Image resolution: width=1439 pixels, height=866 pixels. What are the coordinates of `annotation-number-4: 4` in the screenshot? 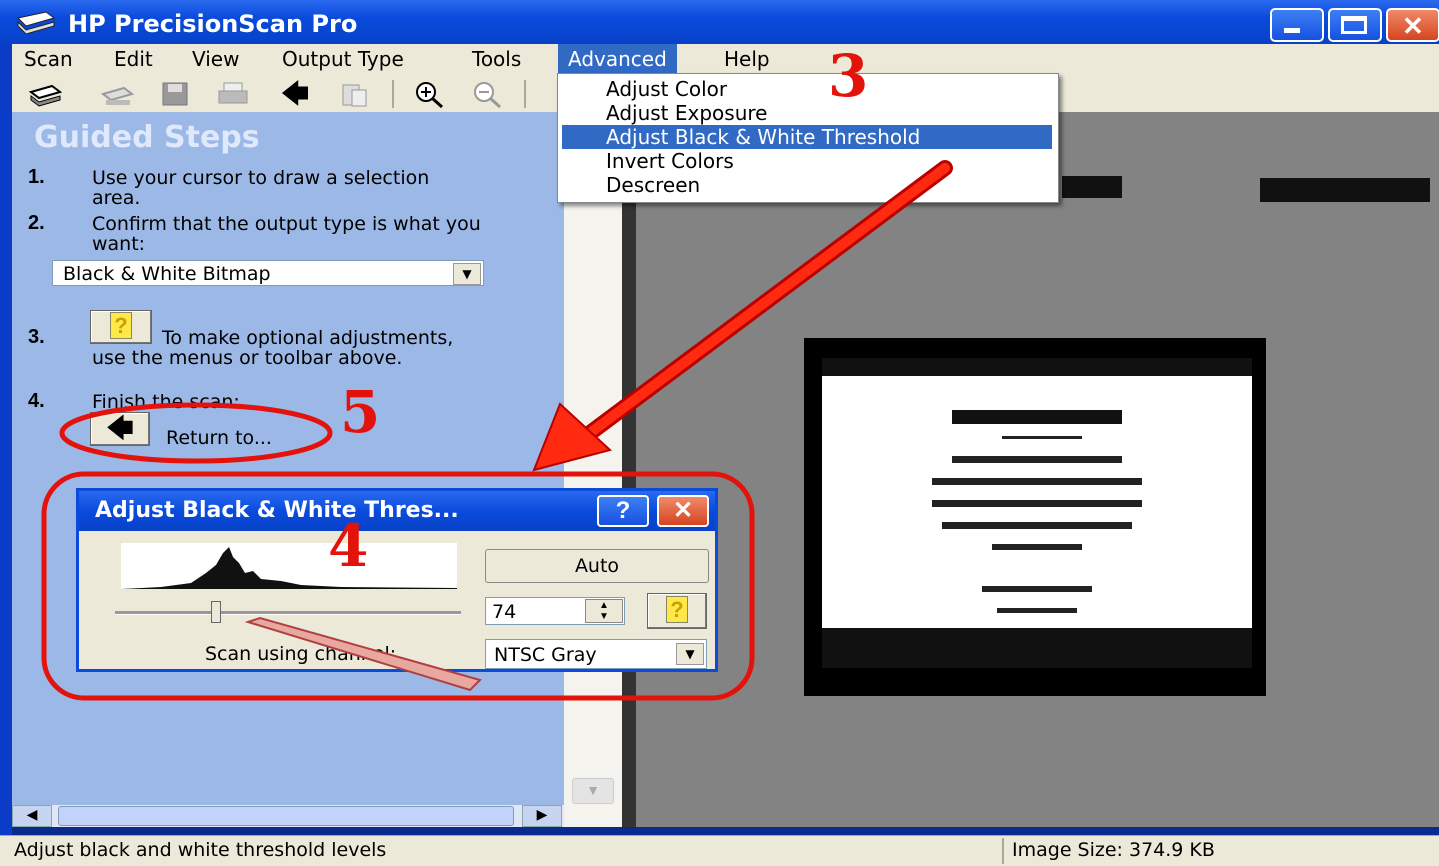 It's located at (348, 546).